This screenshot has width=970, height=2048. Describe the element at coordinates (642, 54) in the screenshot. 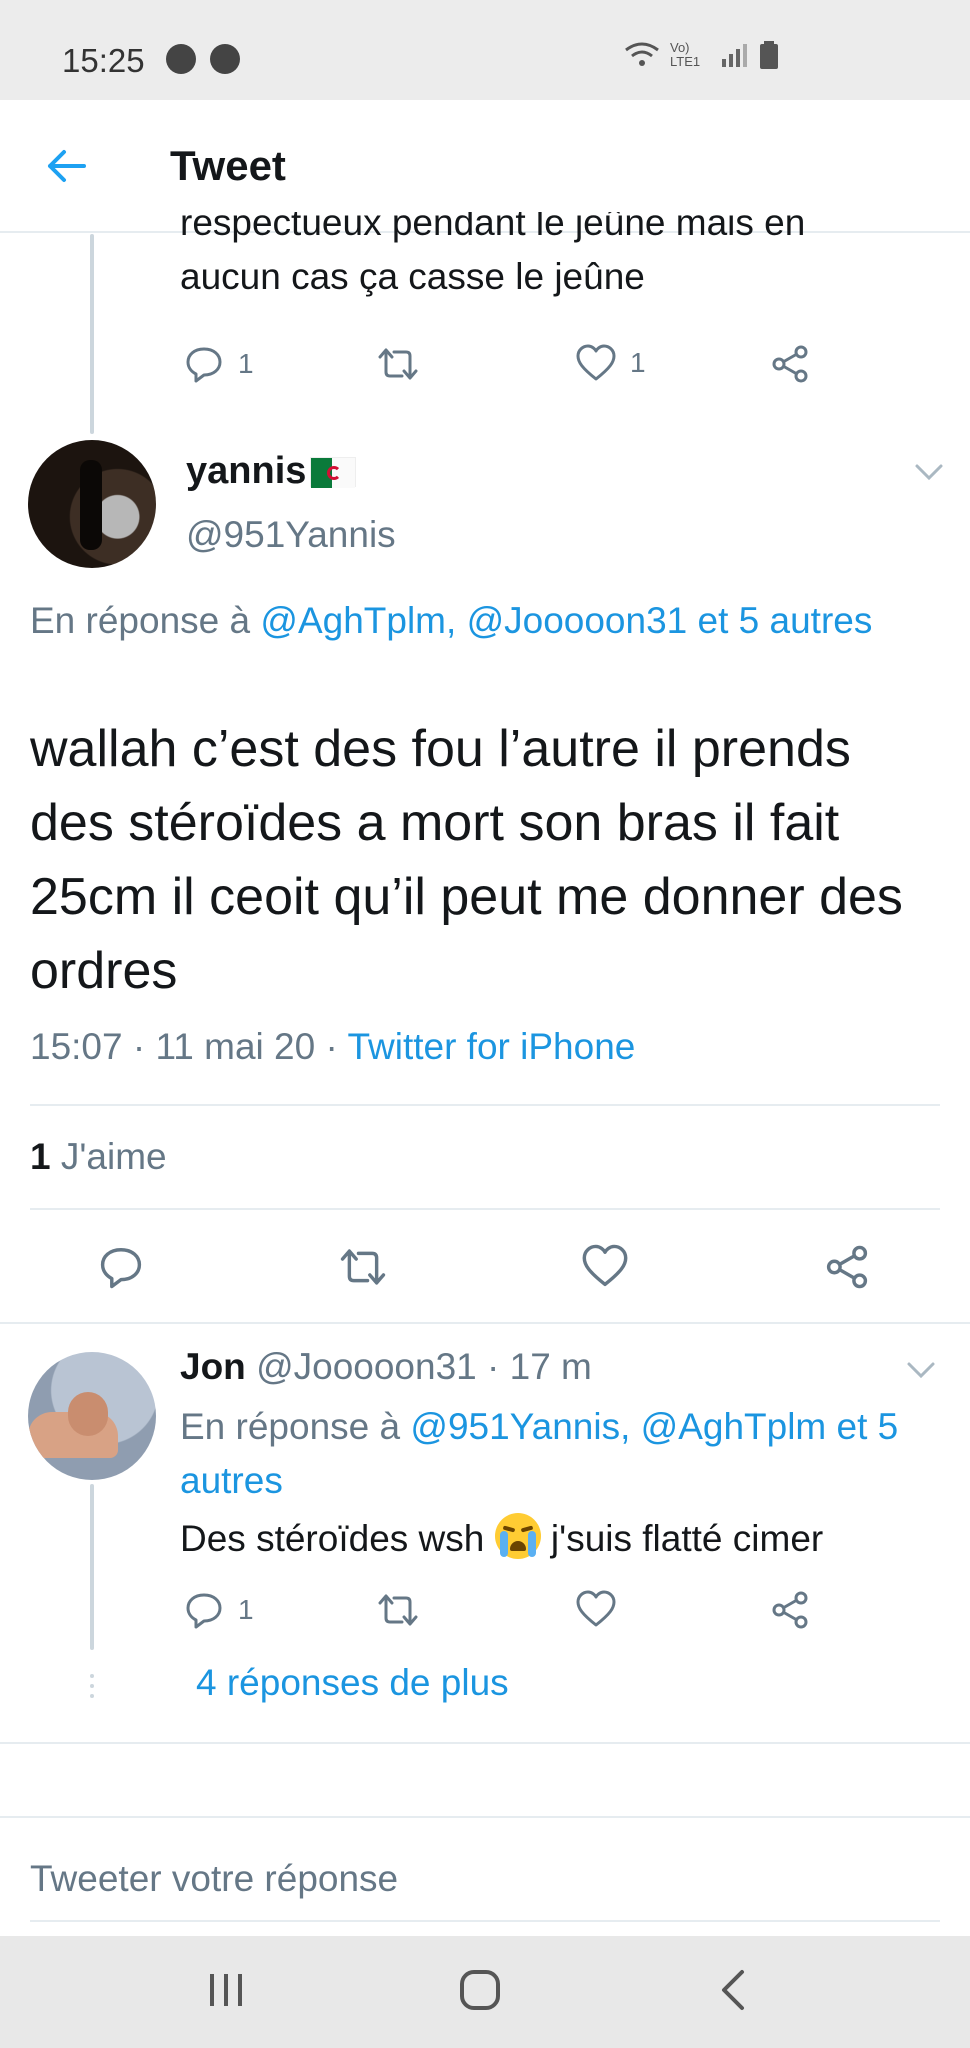

I see `wifi-icon` at that location.